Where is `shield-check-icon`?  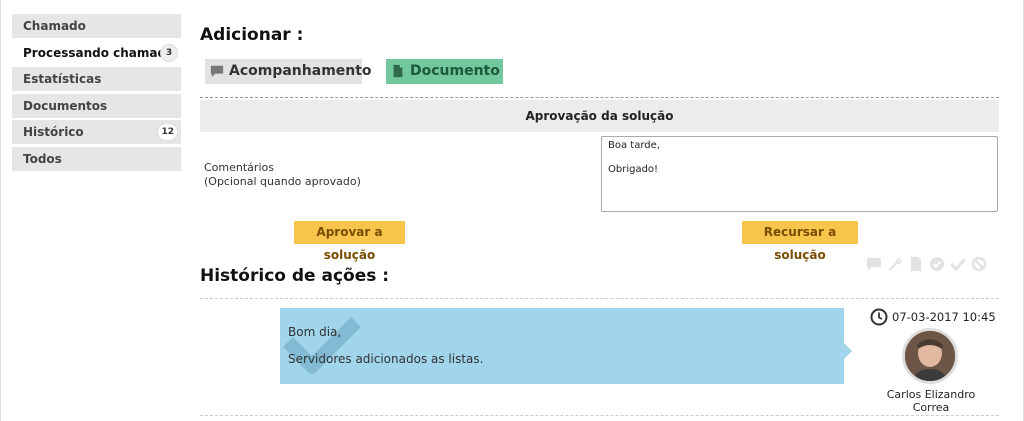 shield-check-icon is located at coordinates (937, 264).